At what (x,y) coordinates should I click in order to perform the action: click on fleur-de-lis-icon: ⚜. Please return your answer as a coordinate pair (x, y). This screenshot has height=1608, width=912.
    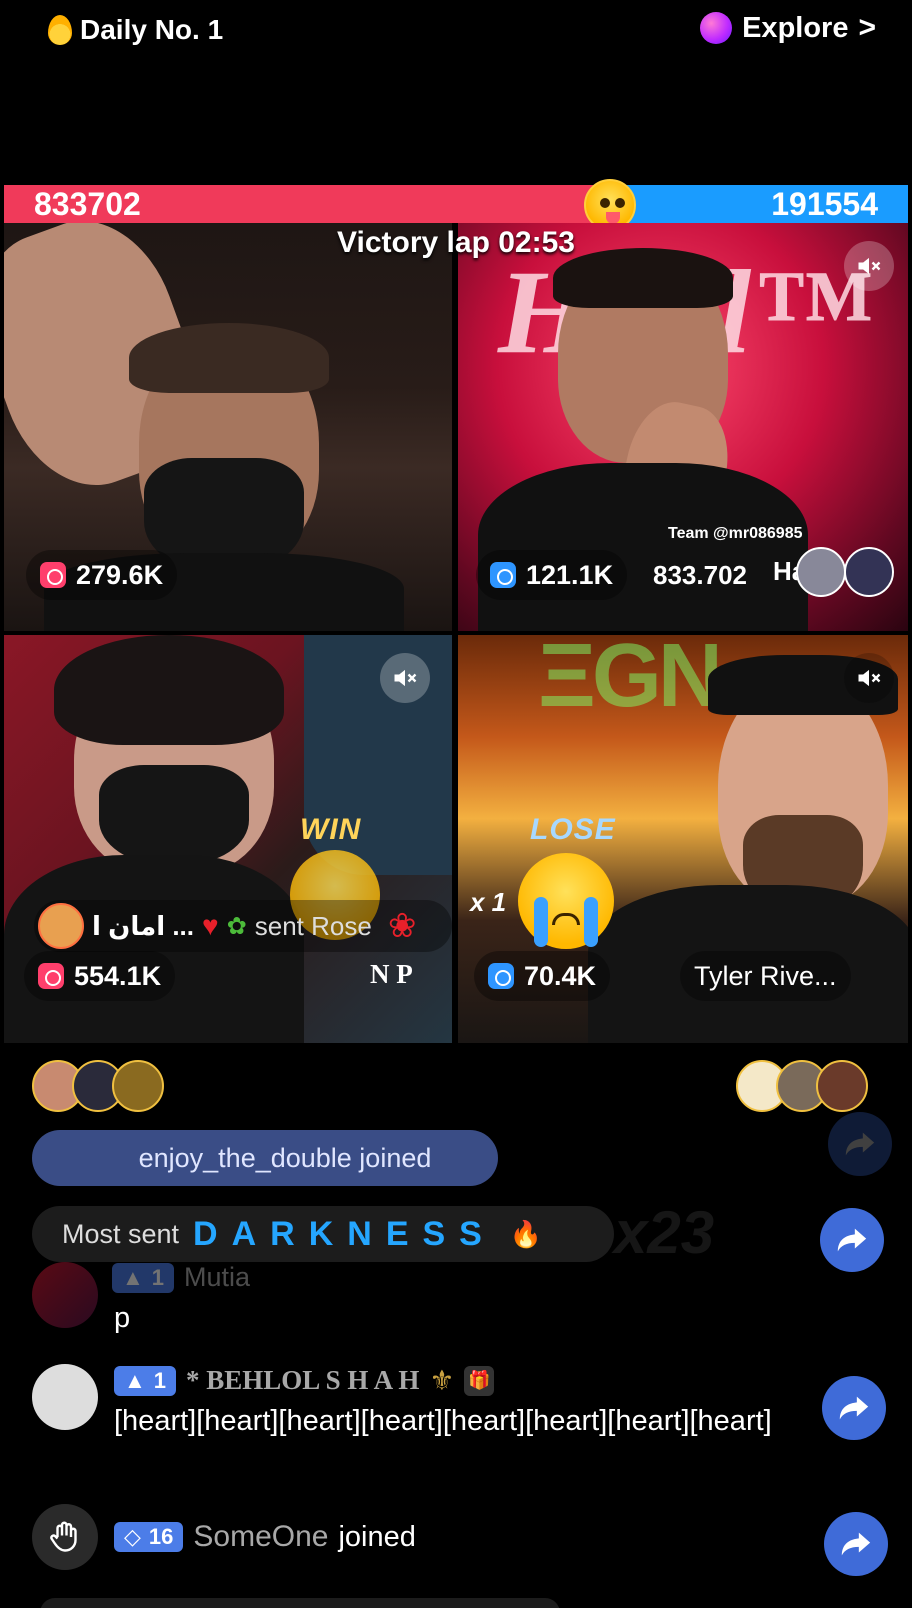
    Looking at the image, I should click on (442, 1380).